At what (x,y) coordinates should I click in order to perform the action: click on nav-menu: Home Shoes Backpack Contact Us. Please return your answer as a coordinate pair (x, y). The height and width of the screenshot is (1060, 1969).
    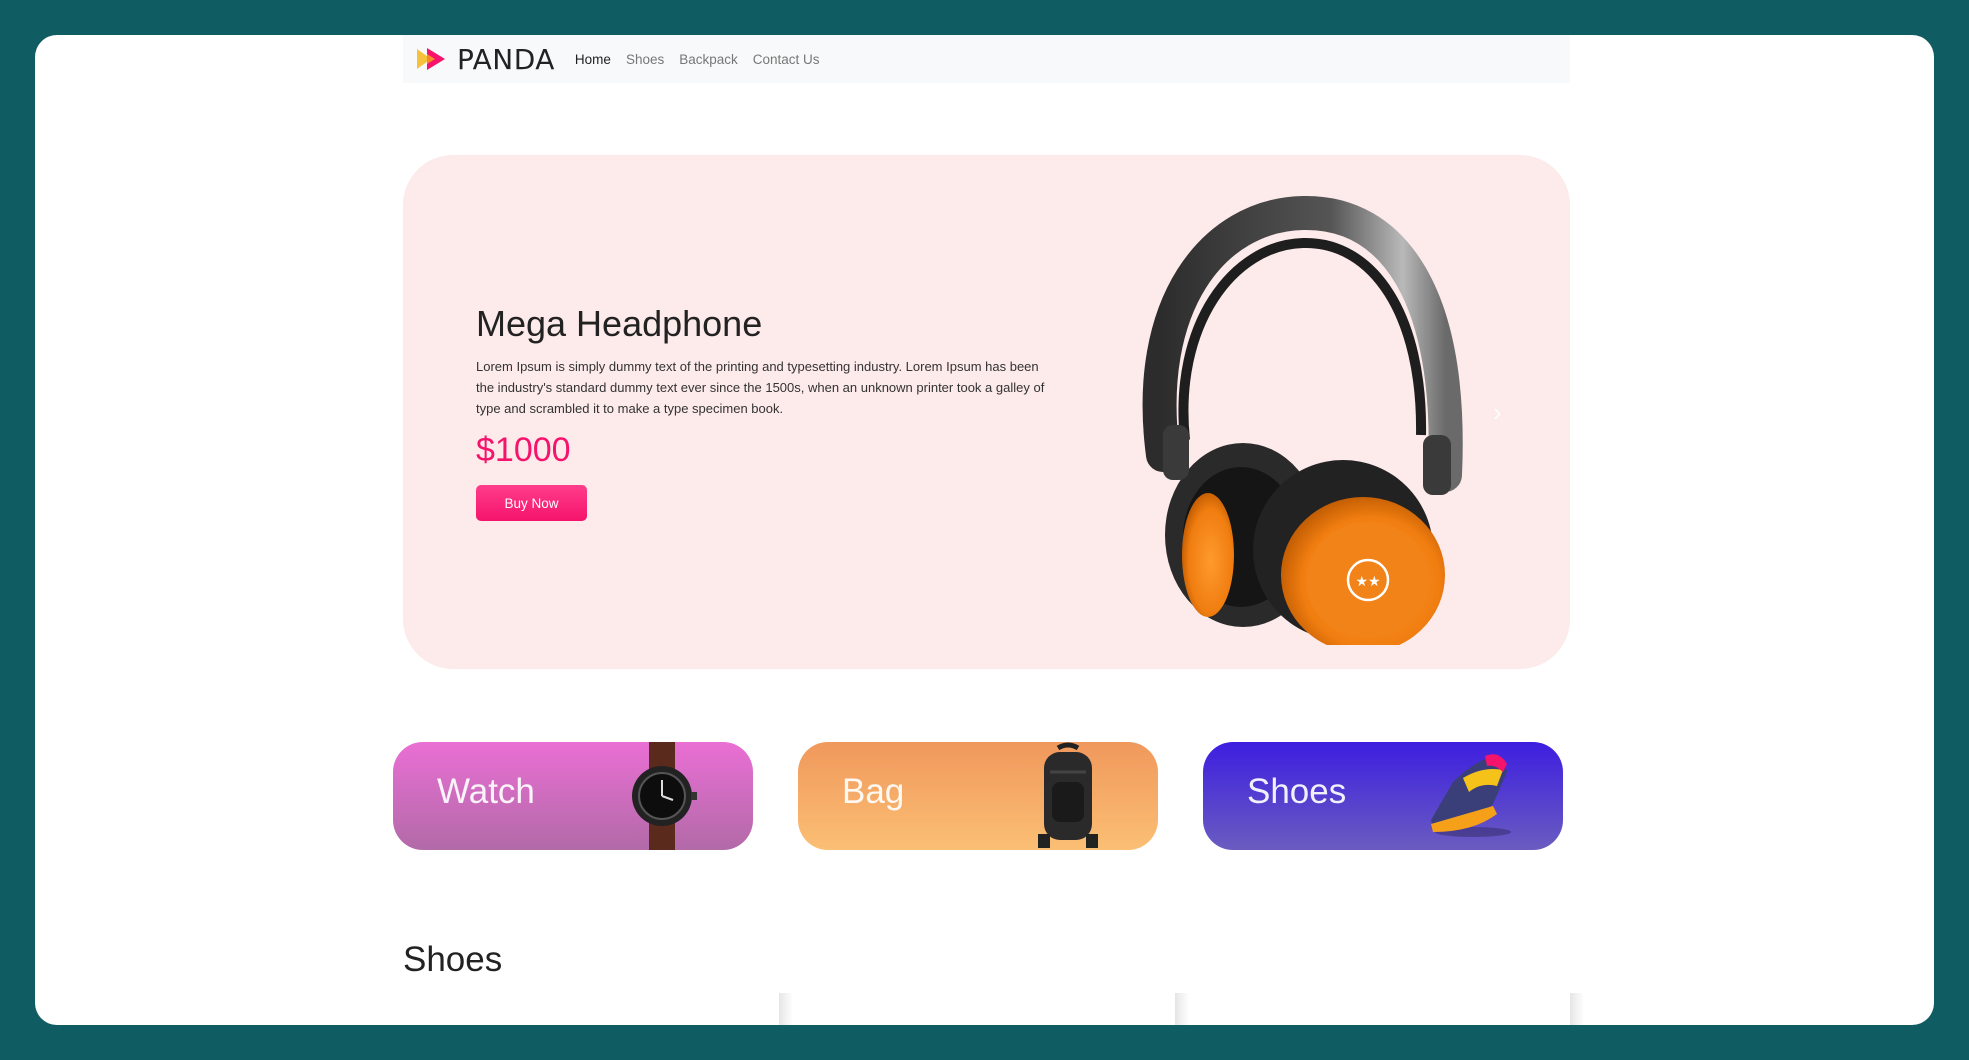
    Looking at the image, I should click on (705, 59).